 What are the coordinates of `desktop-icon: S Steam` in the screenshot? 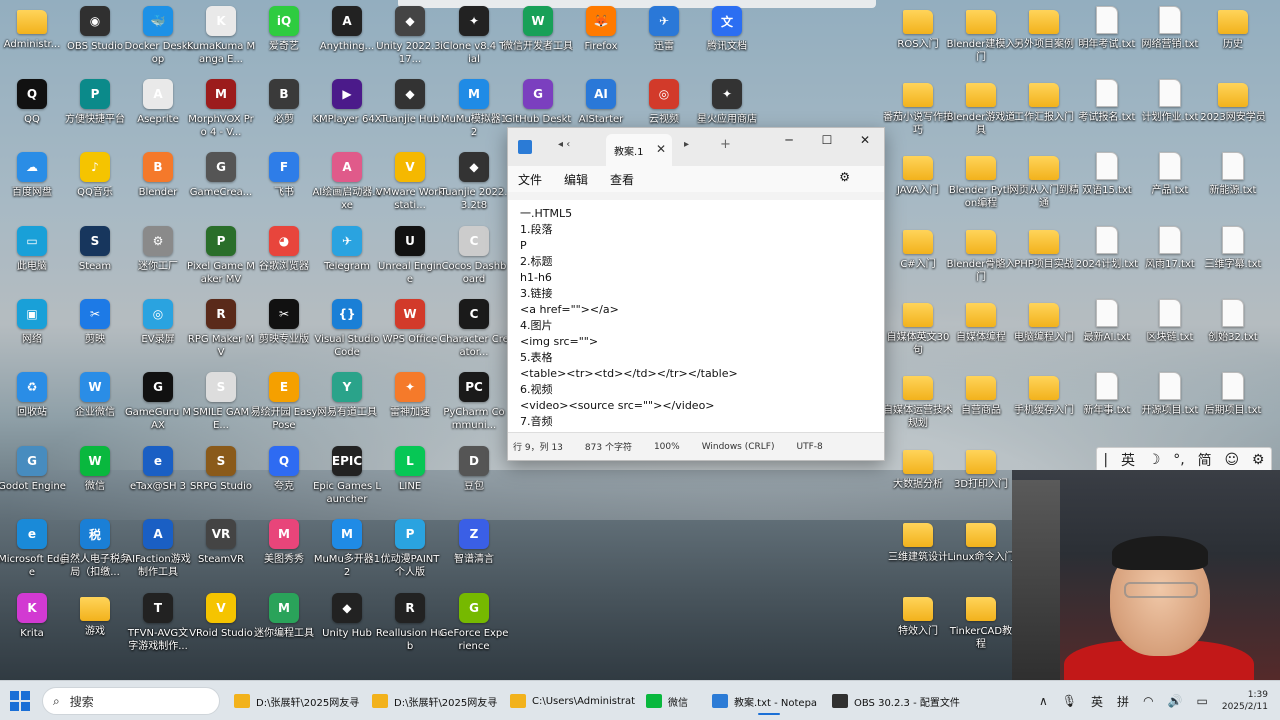 It's located at (95, 261).